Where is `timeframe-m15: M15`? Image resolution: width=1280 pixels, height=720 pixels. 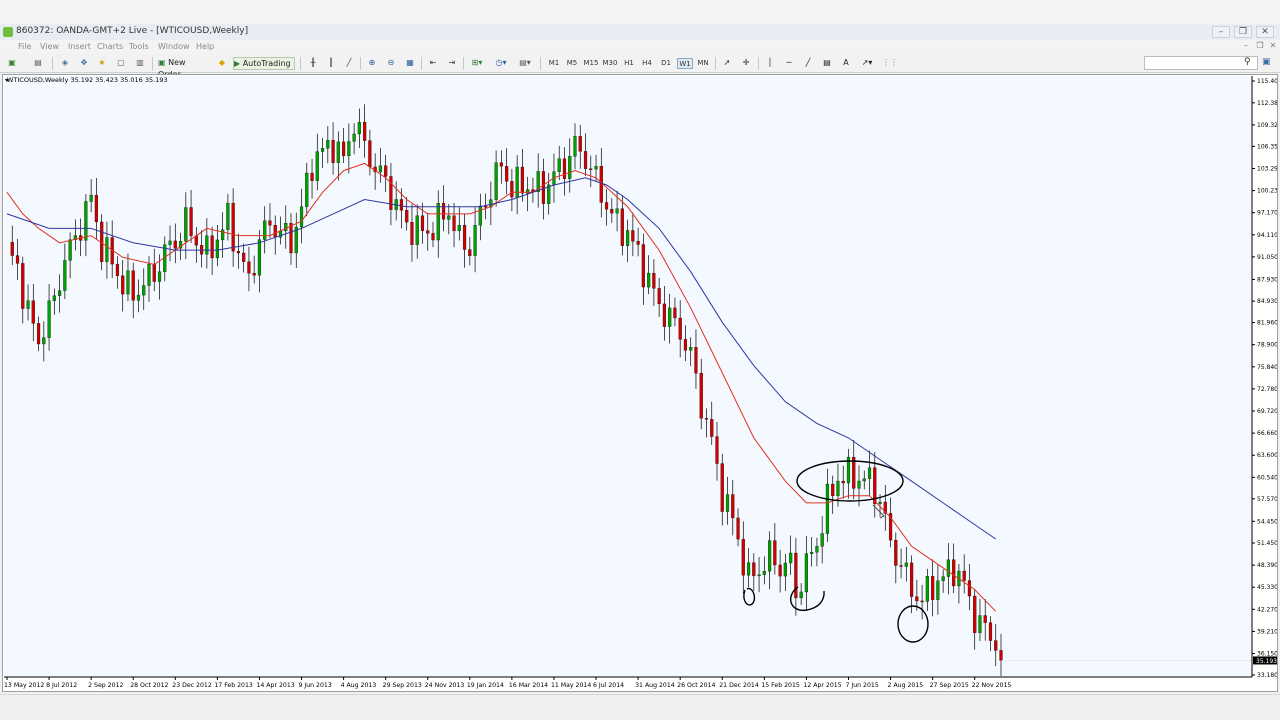
timeframe-m15: M15 is located at coordinates (591, 63).